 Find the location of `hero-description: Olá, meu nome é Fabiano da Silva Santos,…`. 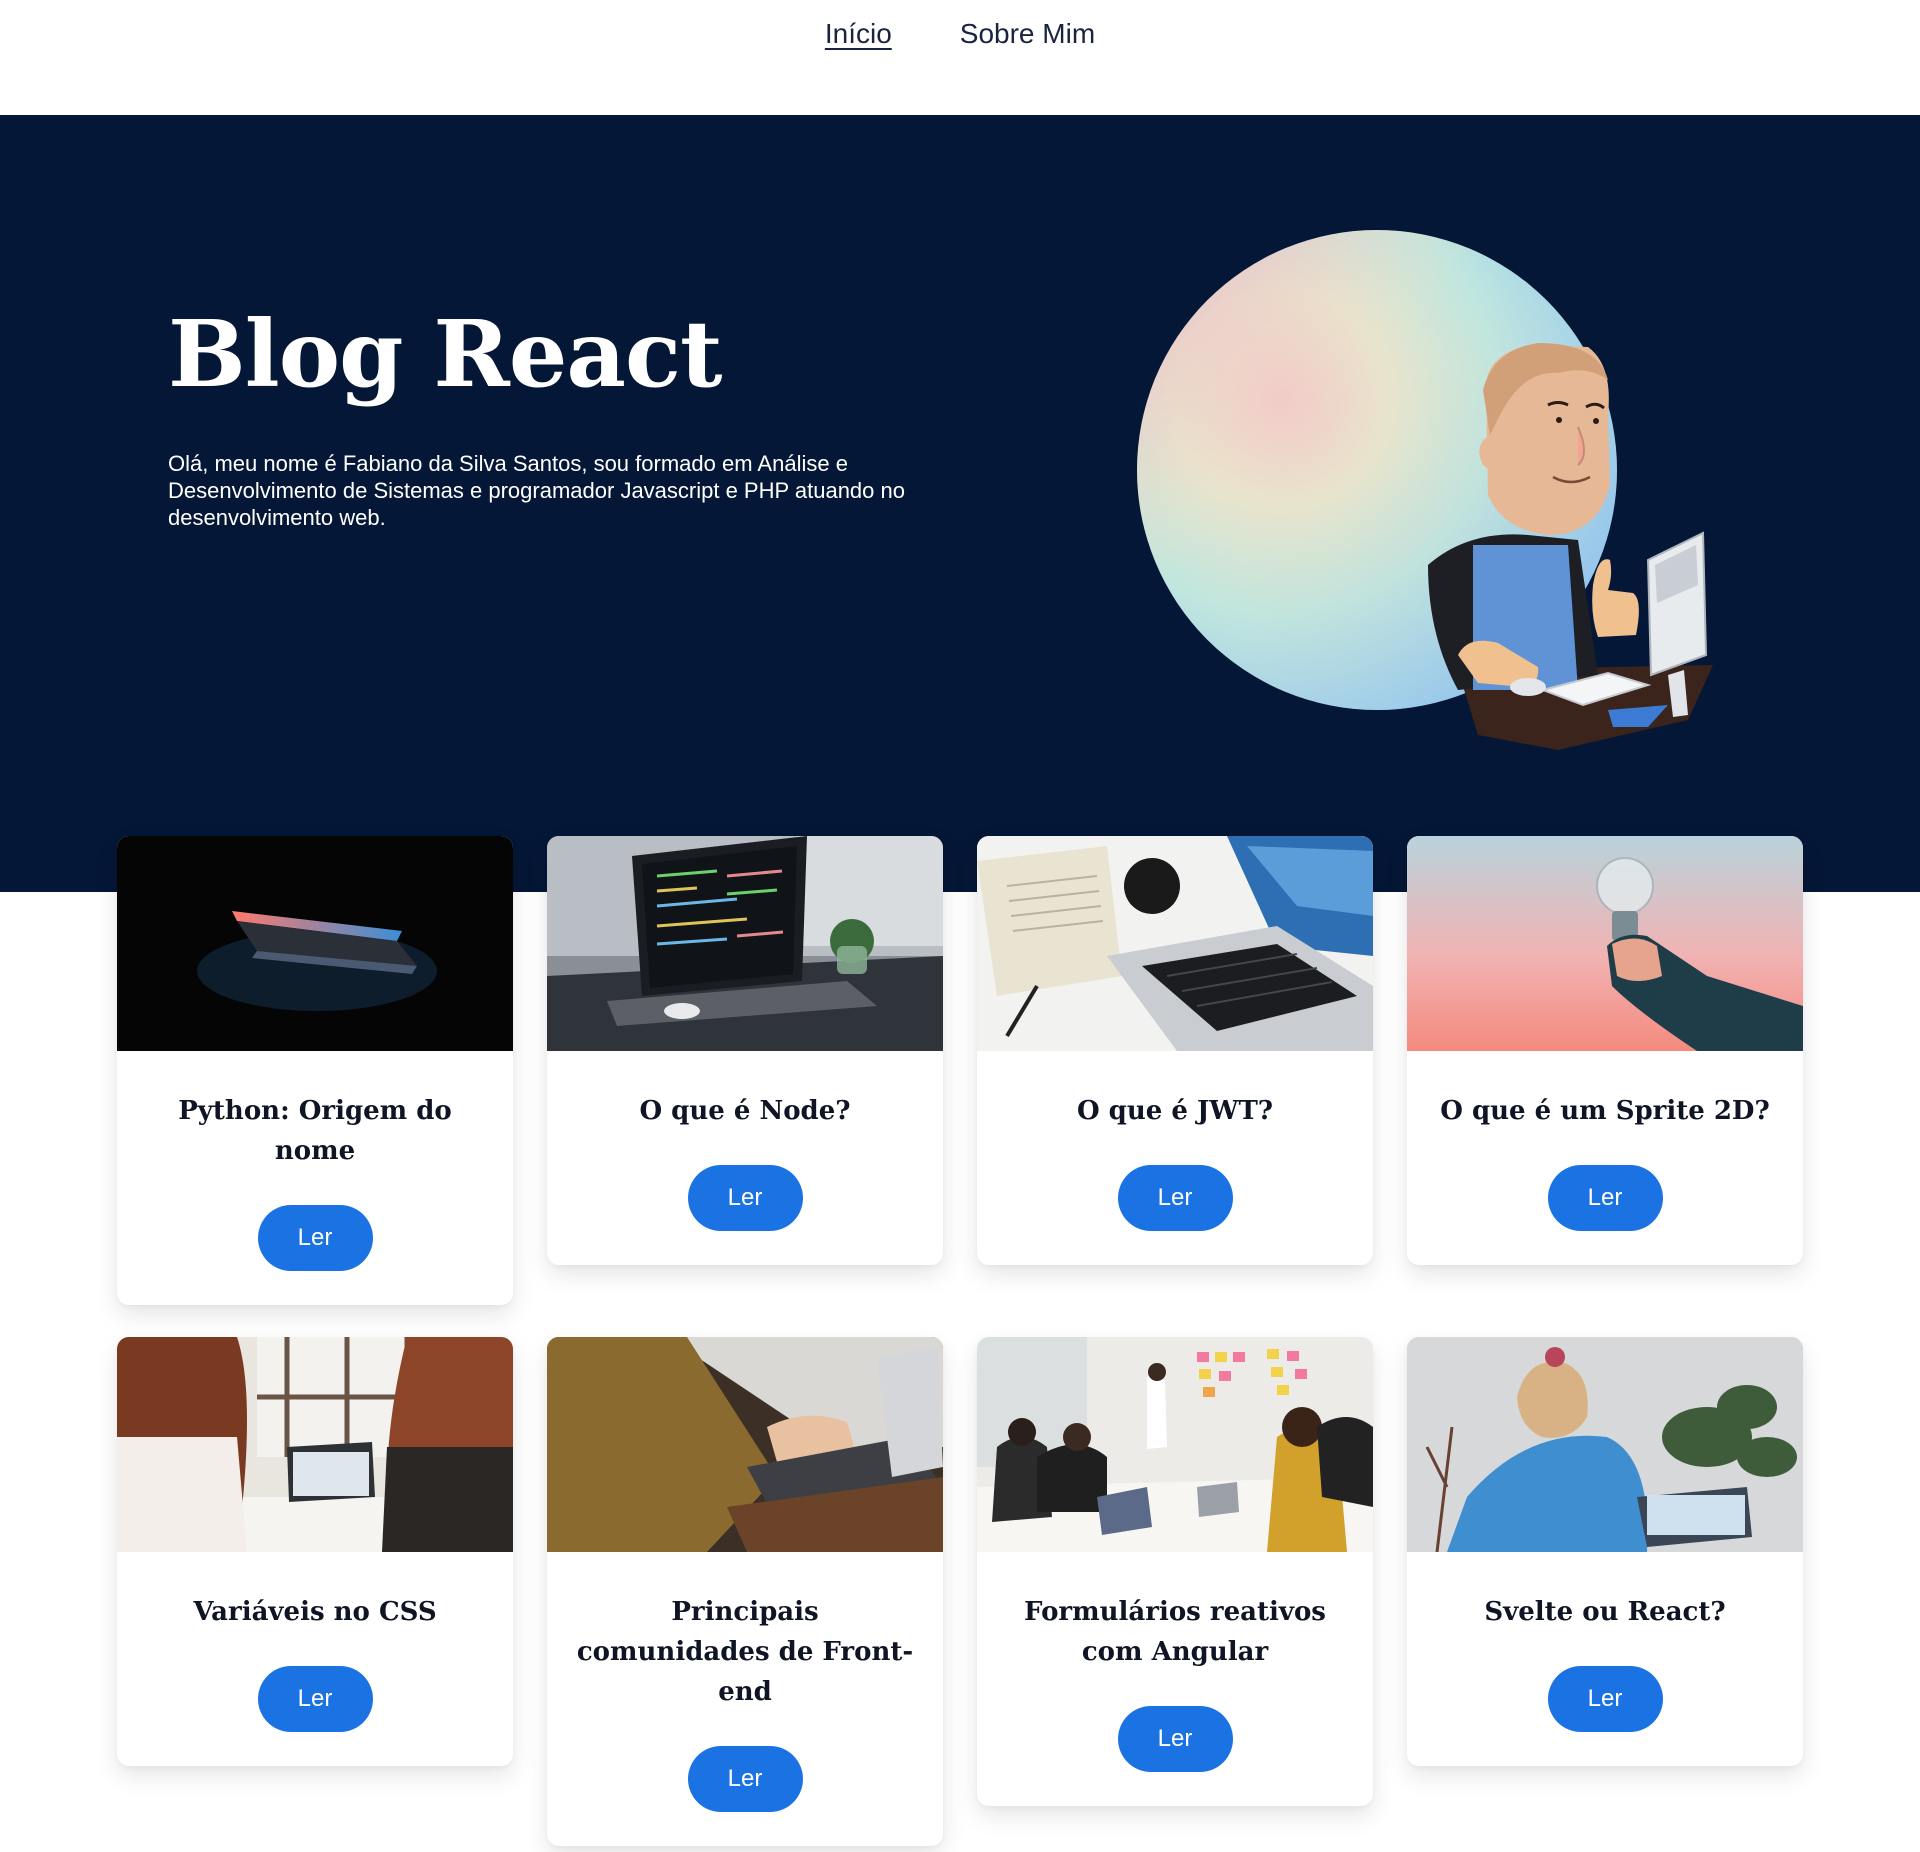

hero-description: Olá, meu nome é Fabiano da Silva Santos,… is located at coordinates (536, 490).